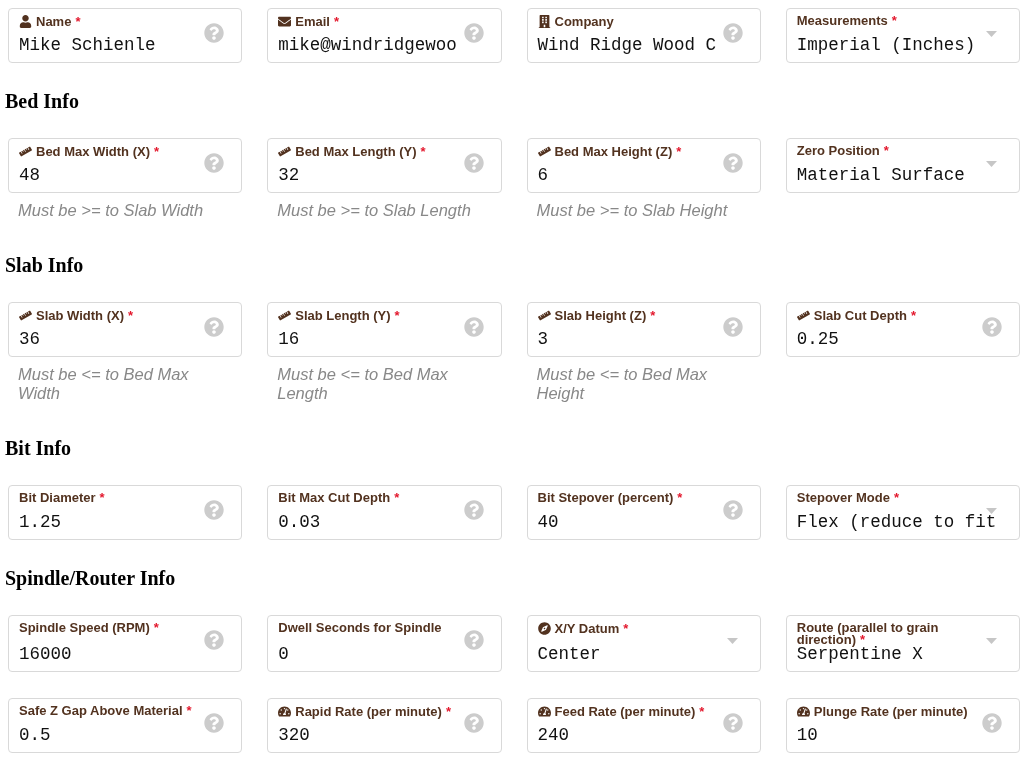 The image size is (1024, 757). I want to click on hint-text: Must be <= to Bed Max Height, so click(622, 384).